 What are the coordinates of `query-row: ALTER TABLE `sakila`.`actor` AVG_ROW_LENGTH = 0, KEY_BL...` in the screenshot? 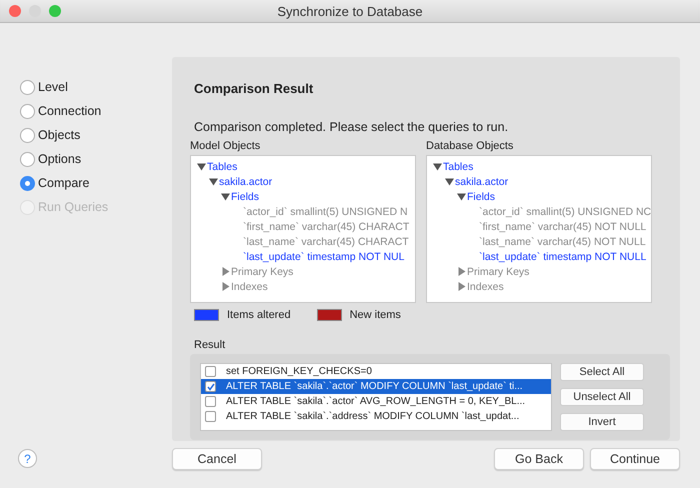 It's located at (376, 401).